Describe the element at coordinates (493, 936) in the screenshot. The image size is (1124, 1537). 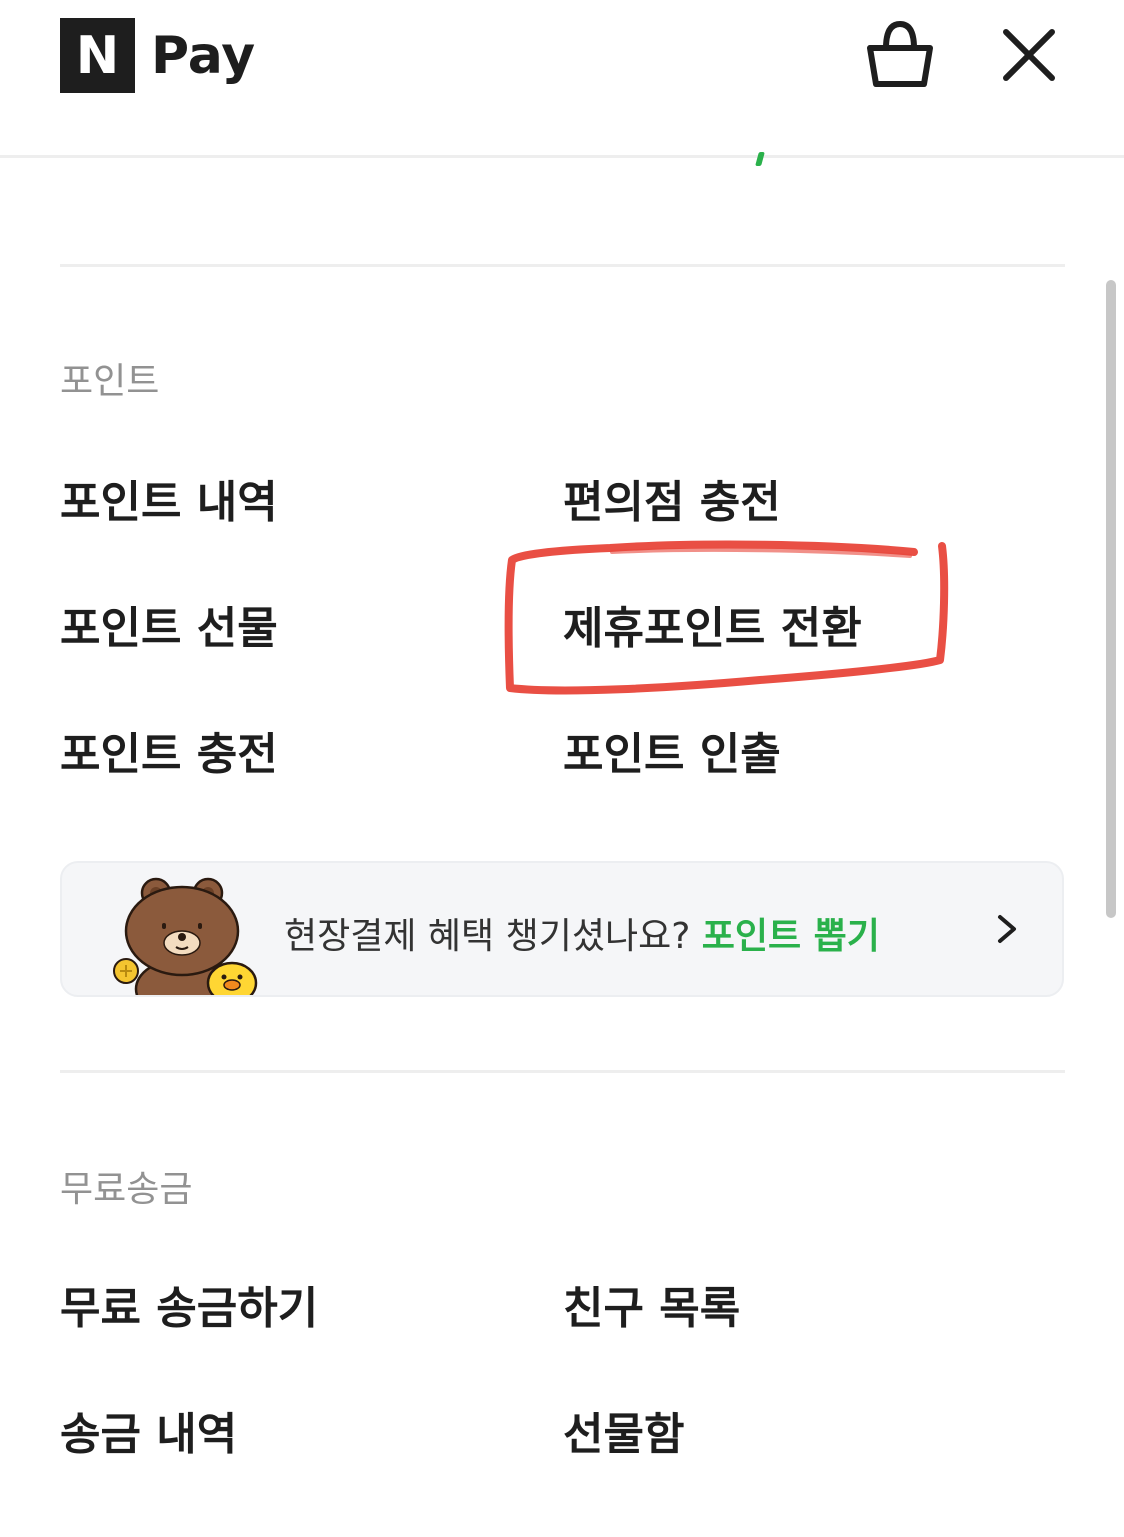
I see `banner-message: 현장결제 혜택 챙기셨나요?` at that location.